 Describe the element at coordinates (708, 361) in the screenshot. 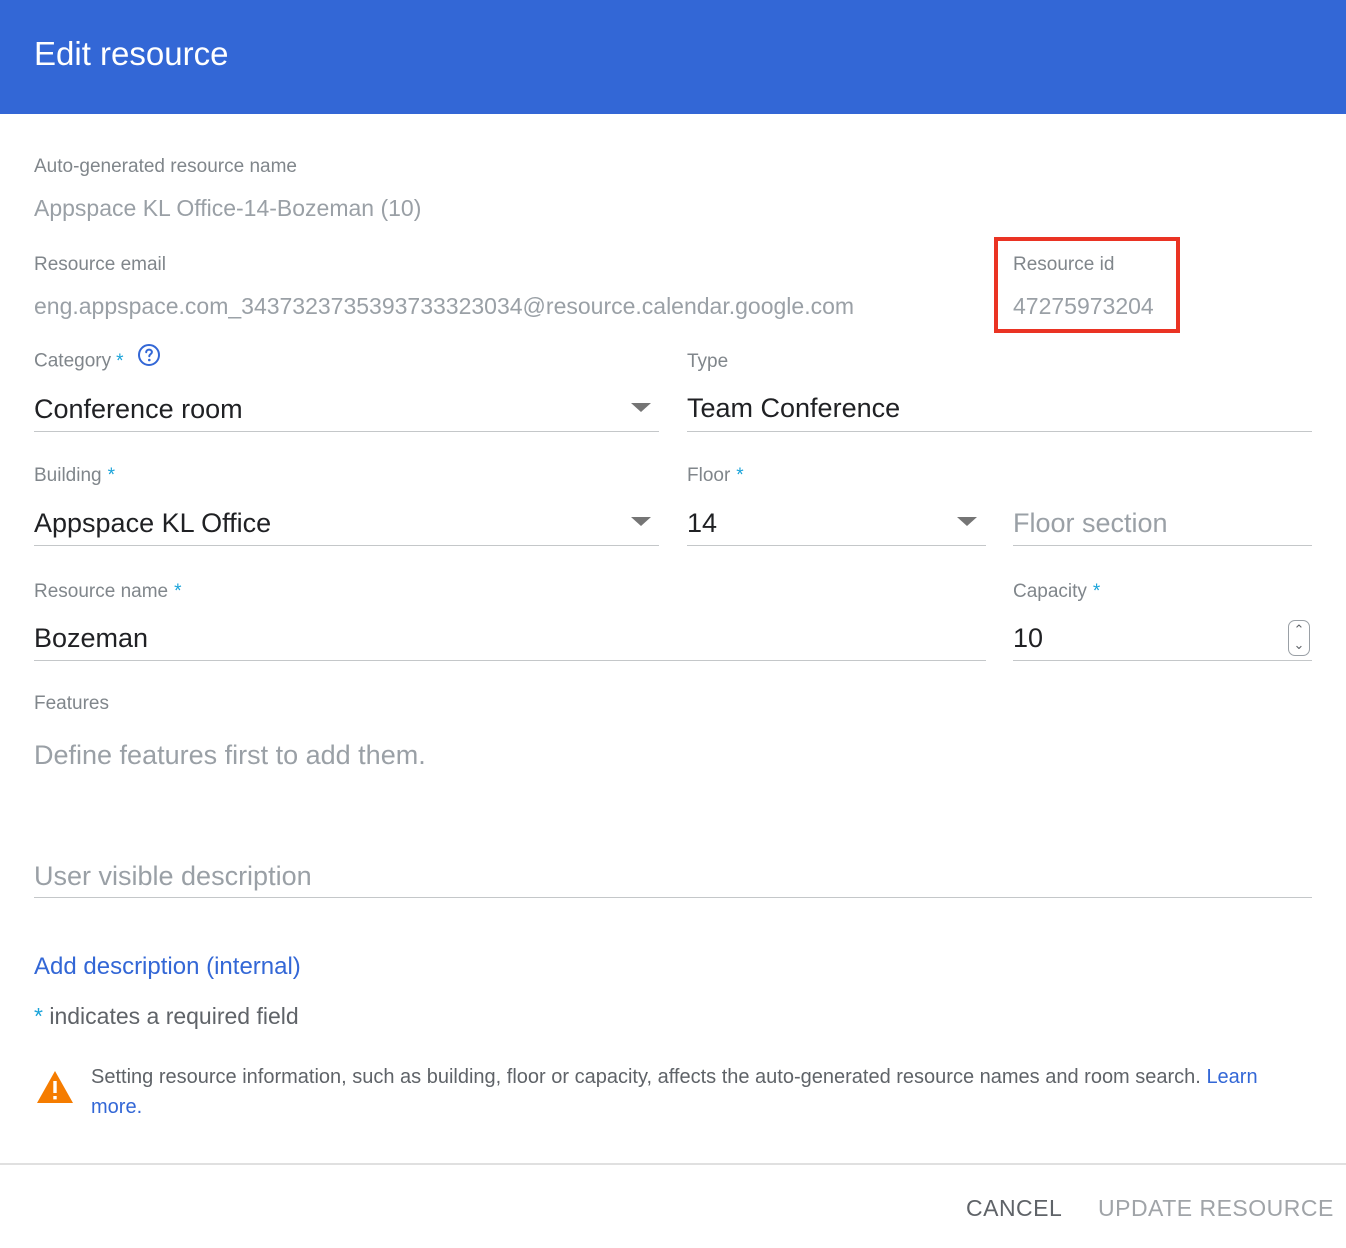

I see `type-label: Type` at that location.